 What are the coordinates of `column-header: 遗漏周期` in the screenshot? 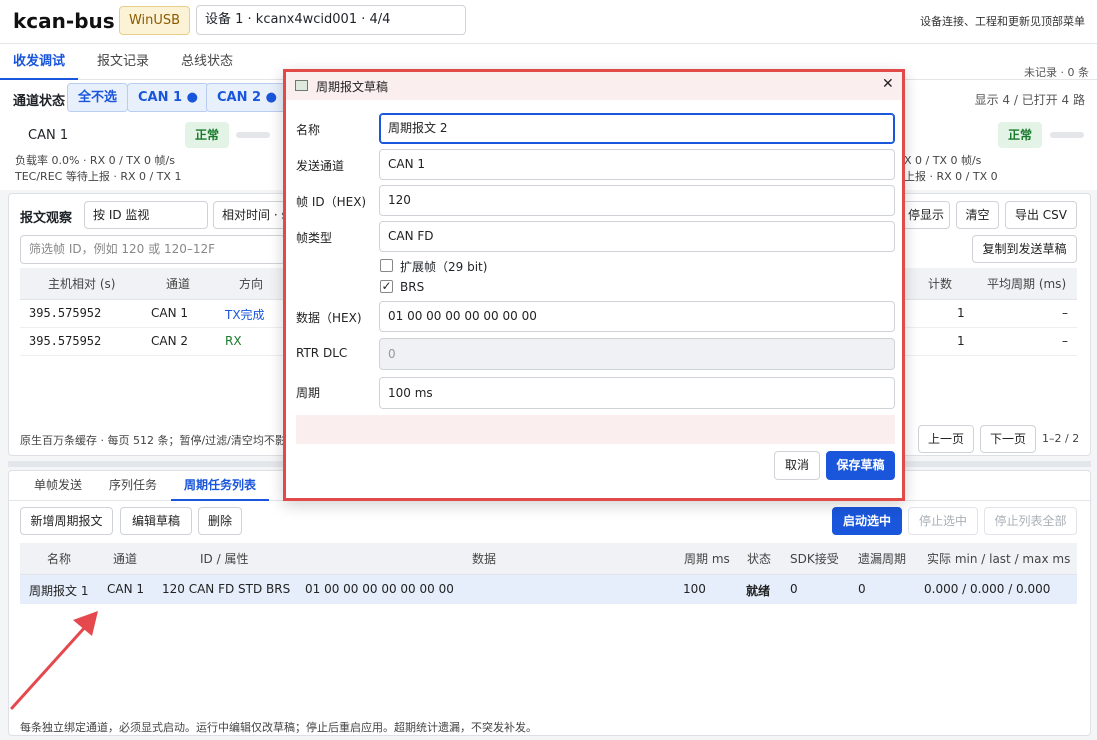 It's located at (882, 559).